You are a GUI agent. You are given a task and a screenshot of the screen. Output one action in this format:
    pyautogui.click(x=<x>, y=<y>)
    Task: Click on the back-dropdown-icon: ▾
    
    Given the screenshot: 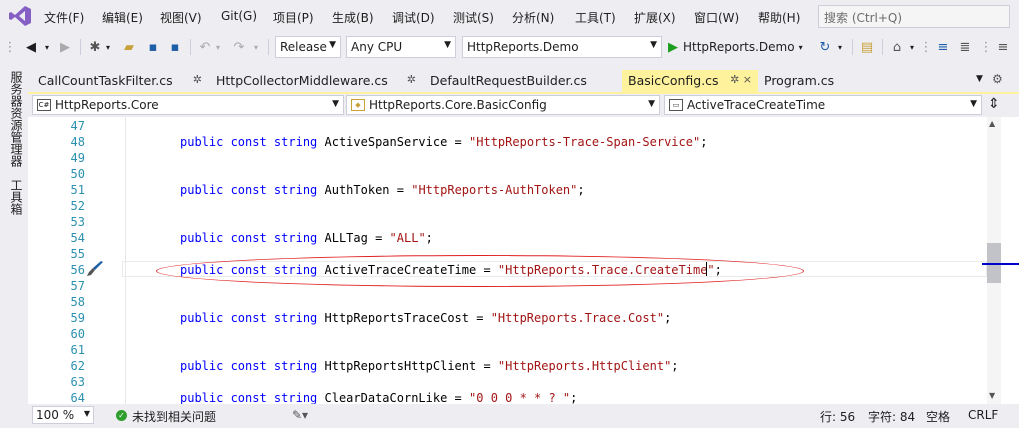 What is the action you would take?
    pyautogui.click(x=47, y=47)
    